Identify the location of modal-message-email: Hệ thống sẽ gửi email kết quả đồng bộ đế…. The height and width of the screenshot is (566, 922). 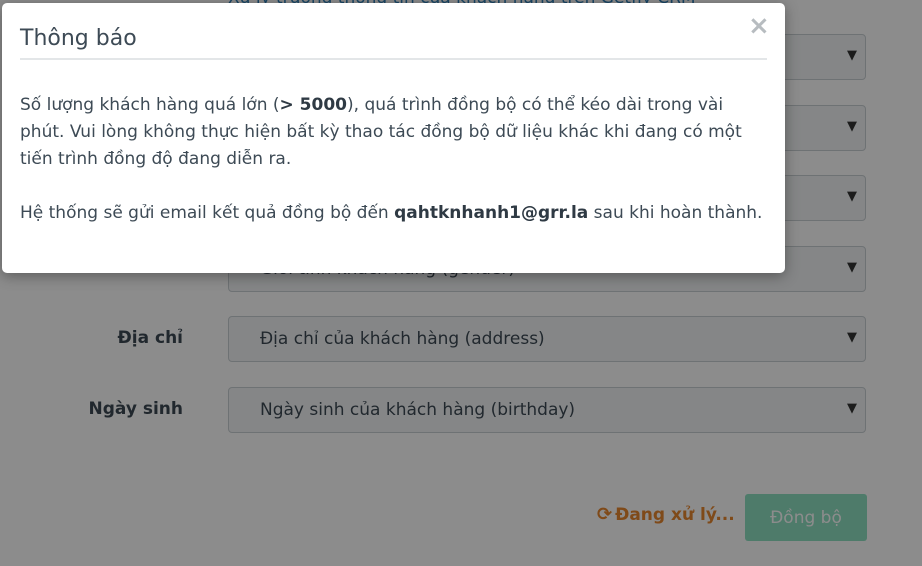
(395, 213).